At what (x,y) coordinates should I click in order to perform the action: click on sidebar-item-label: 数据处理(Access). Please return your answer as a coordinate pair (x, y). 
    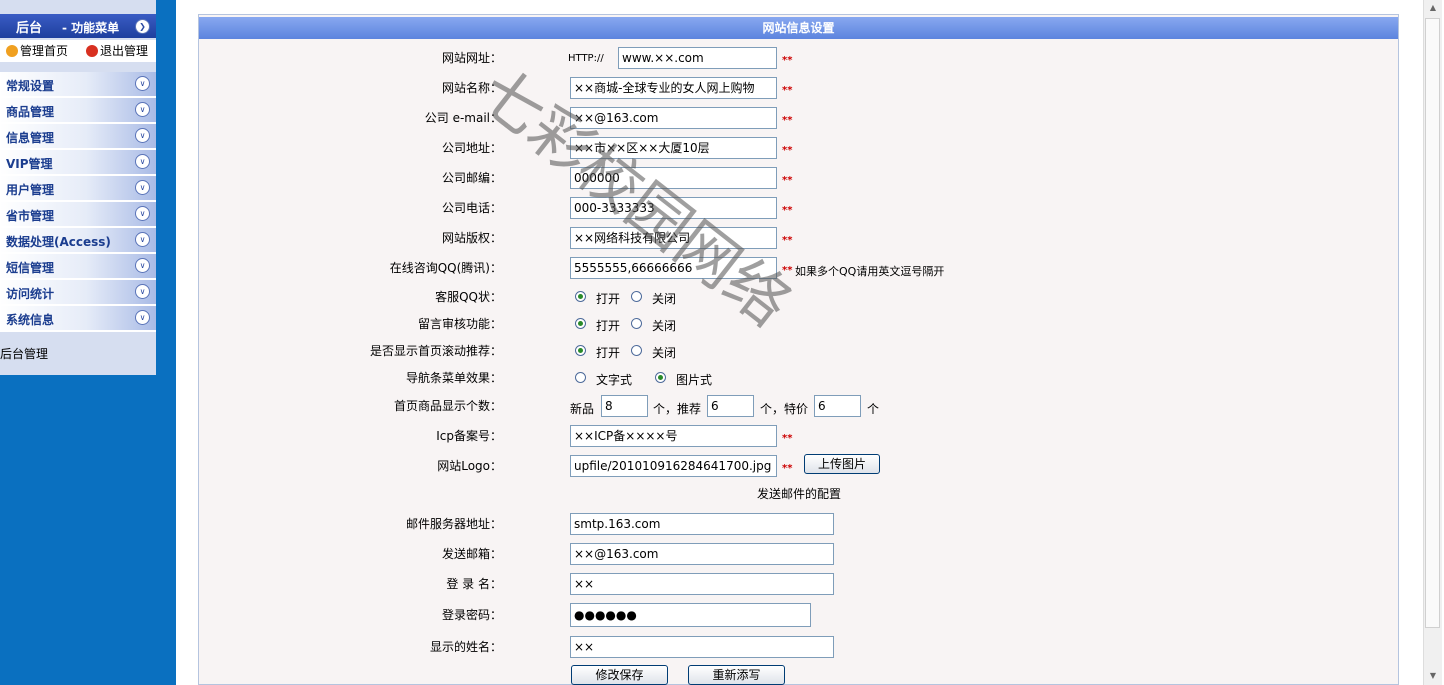
    Looking at the image, I should click on (58, 242).